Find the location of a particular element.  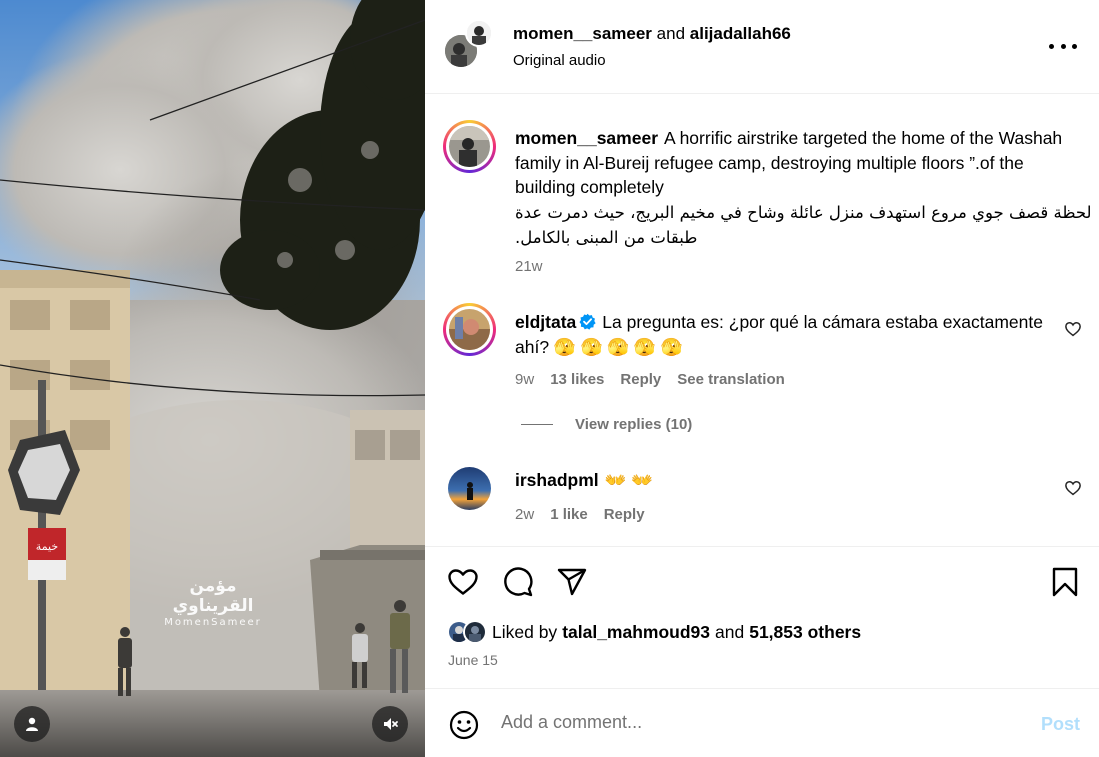

audio-label: Original audio is located at coordinates (559, 60).